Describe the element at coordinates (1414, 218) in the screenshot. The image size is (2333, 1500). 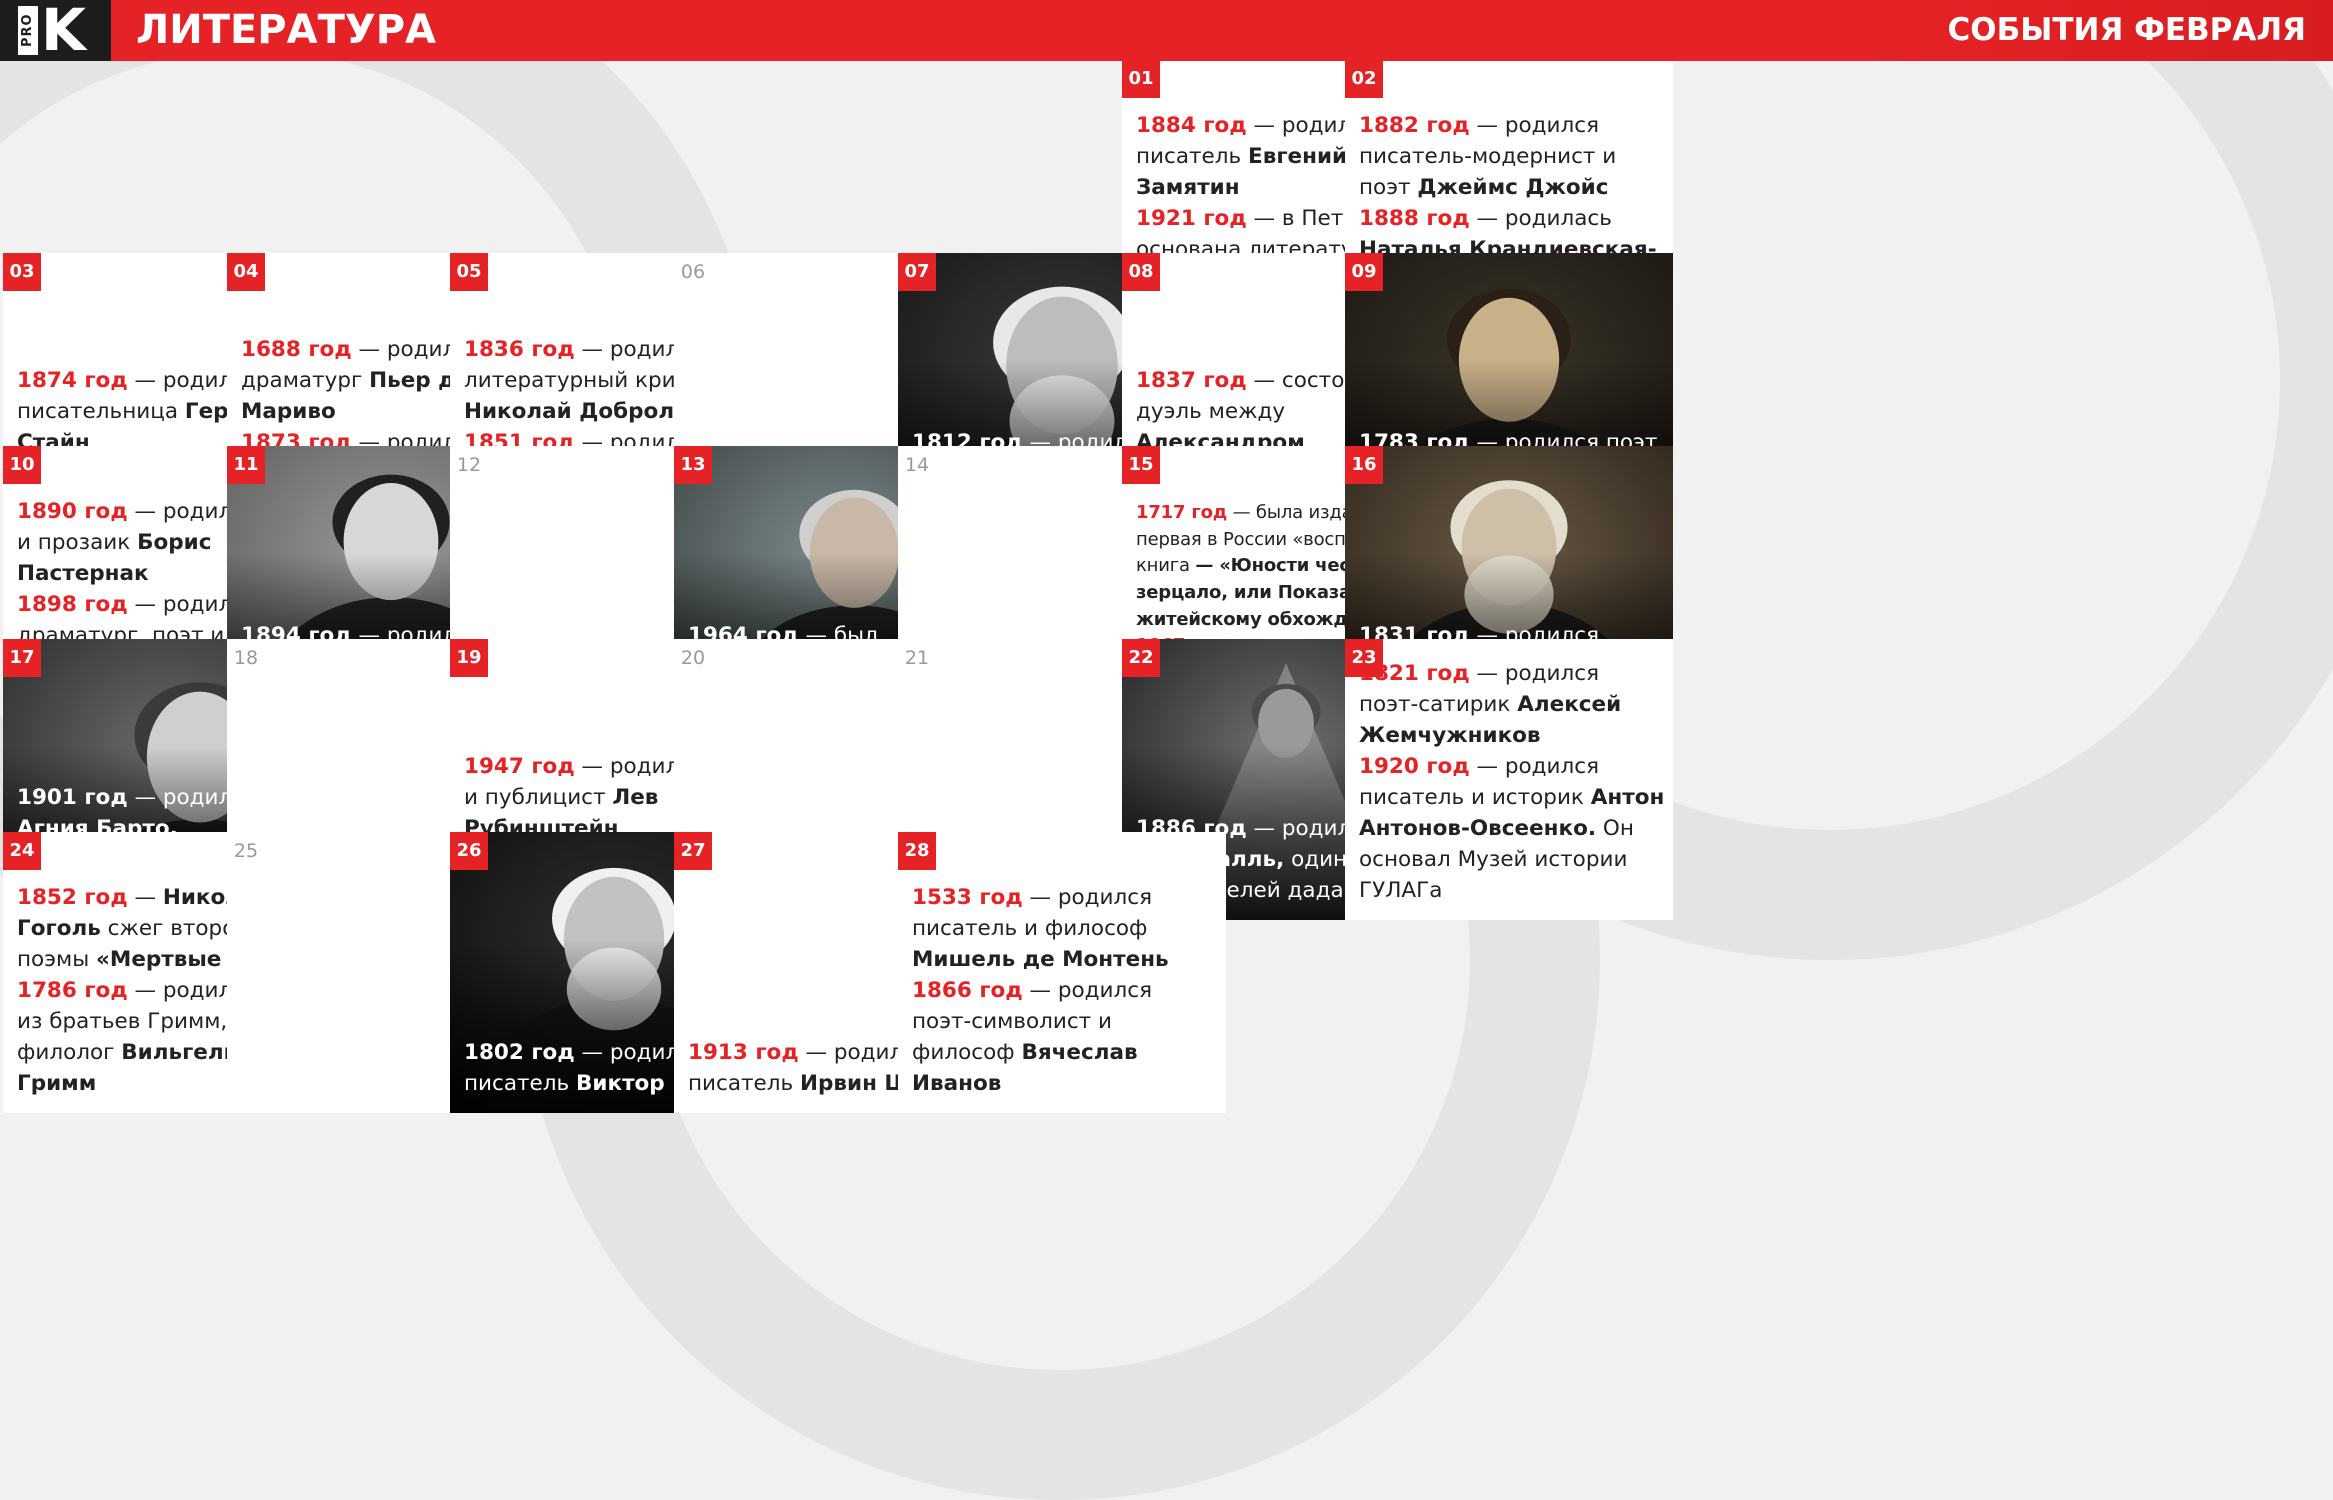
I see `event-year: 1888 год` at that location.